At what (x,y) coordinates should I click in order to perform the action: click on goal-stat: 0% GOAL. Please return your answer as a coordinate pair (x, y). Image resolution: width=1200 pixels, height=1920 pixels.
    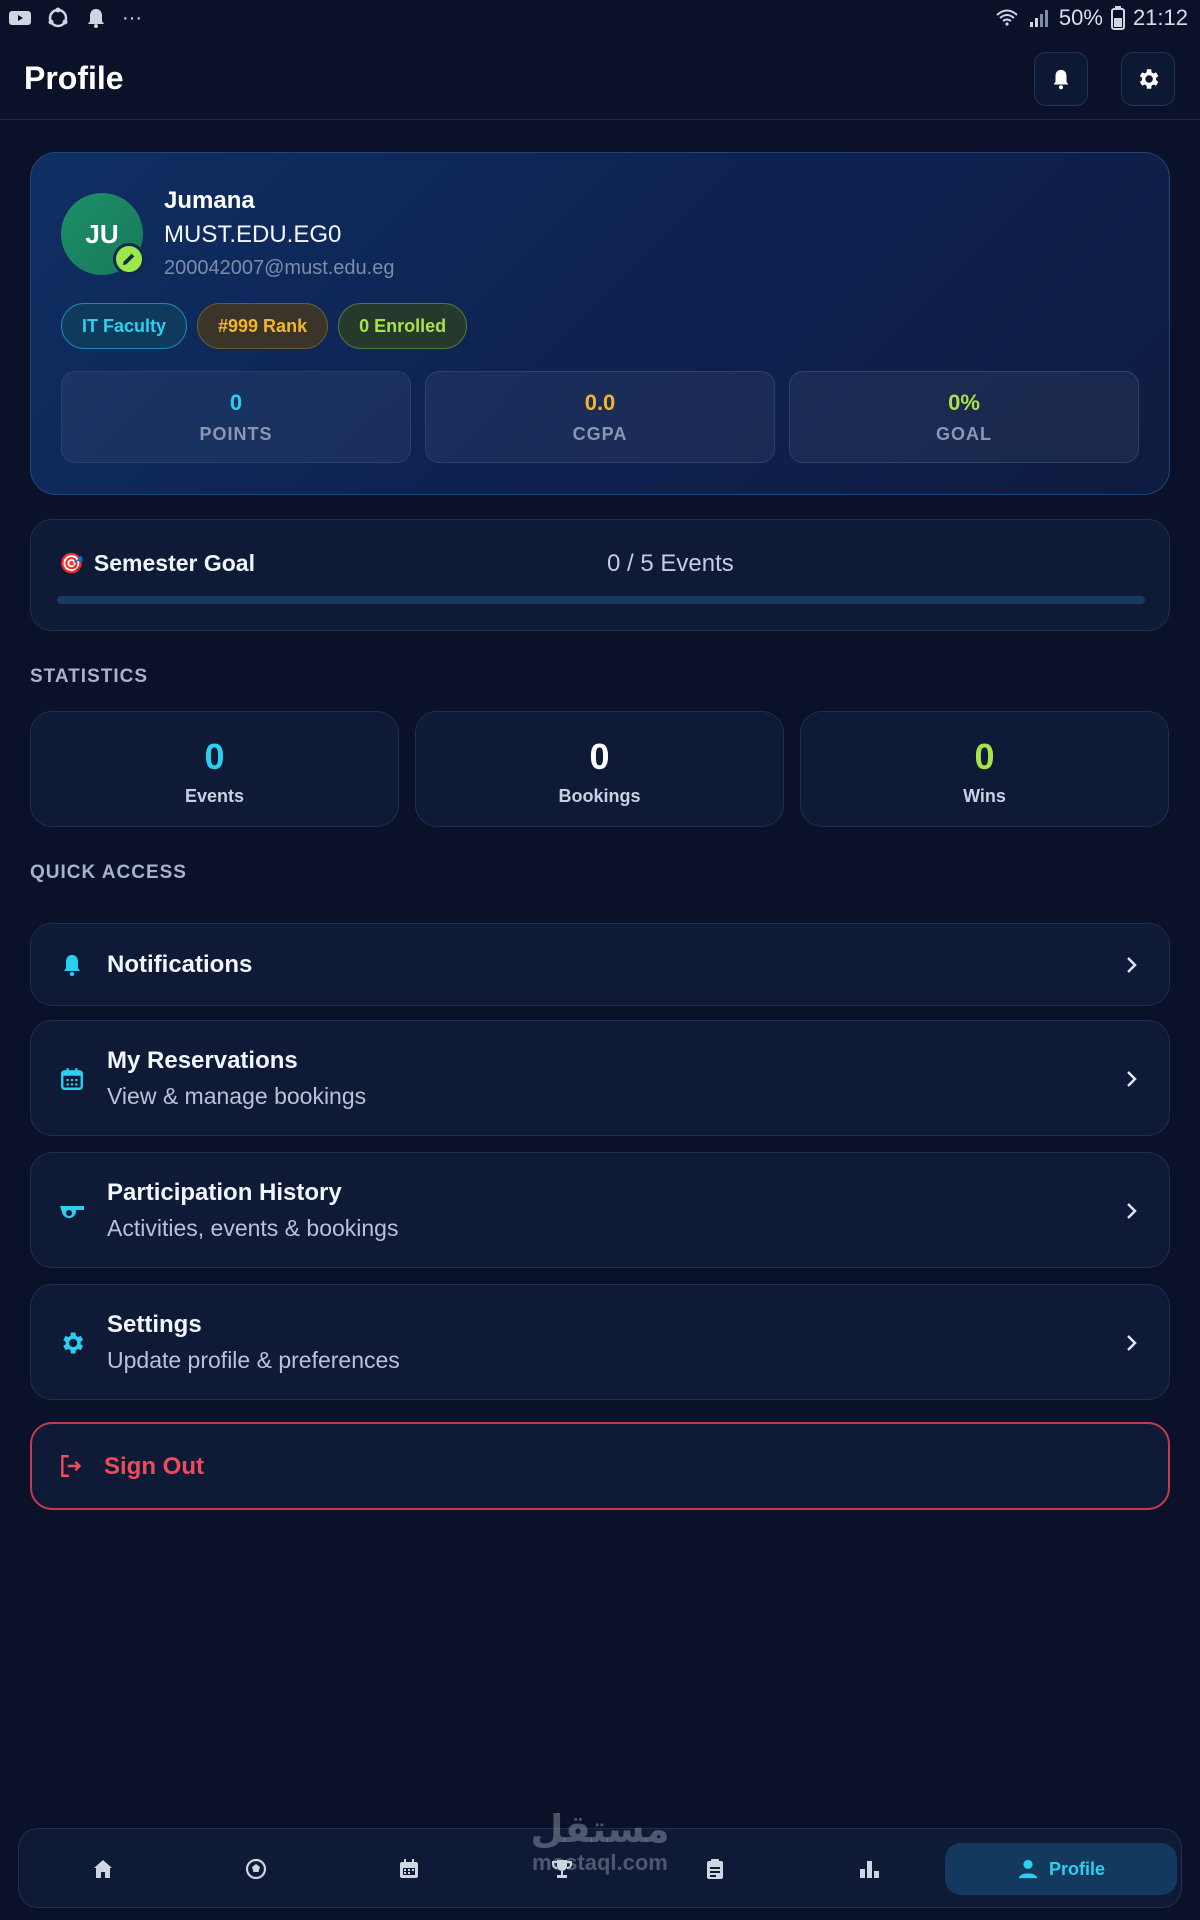
    Looking at the image, I should click on (964, 417).